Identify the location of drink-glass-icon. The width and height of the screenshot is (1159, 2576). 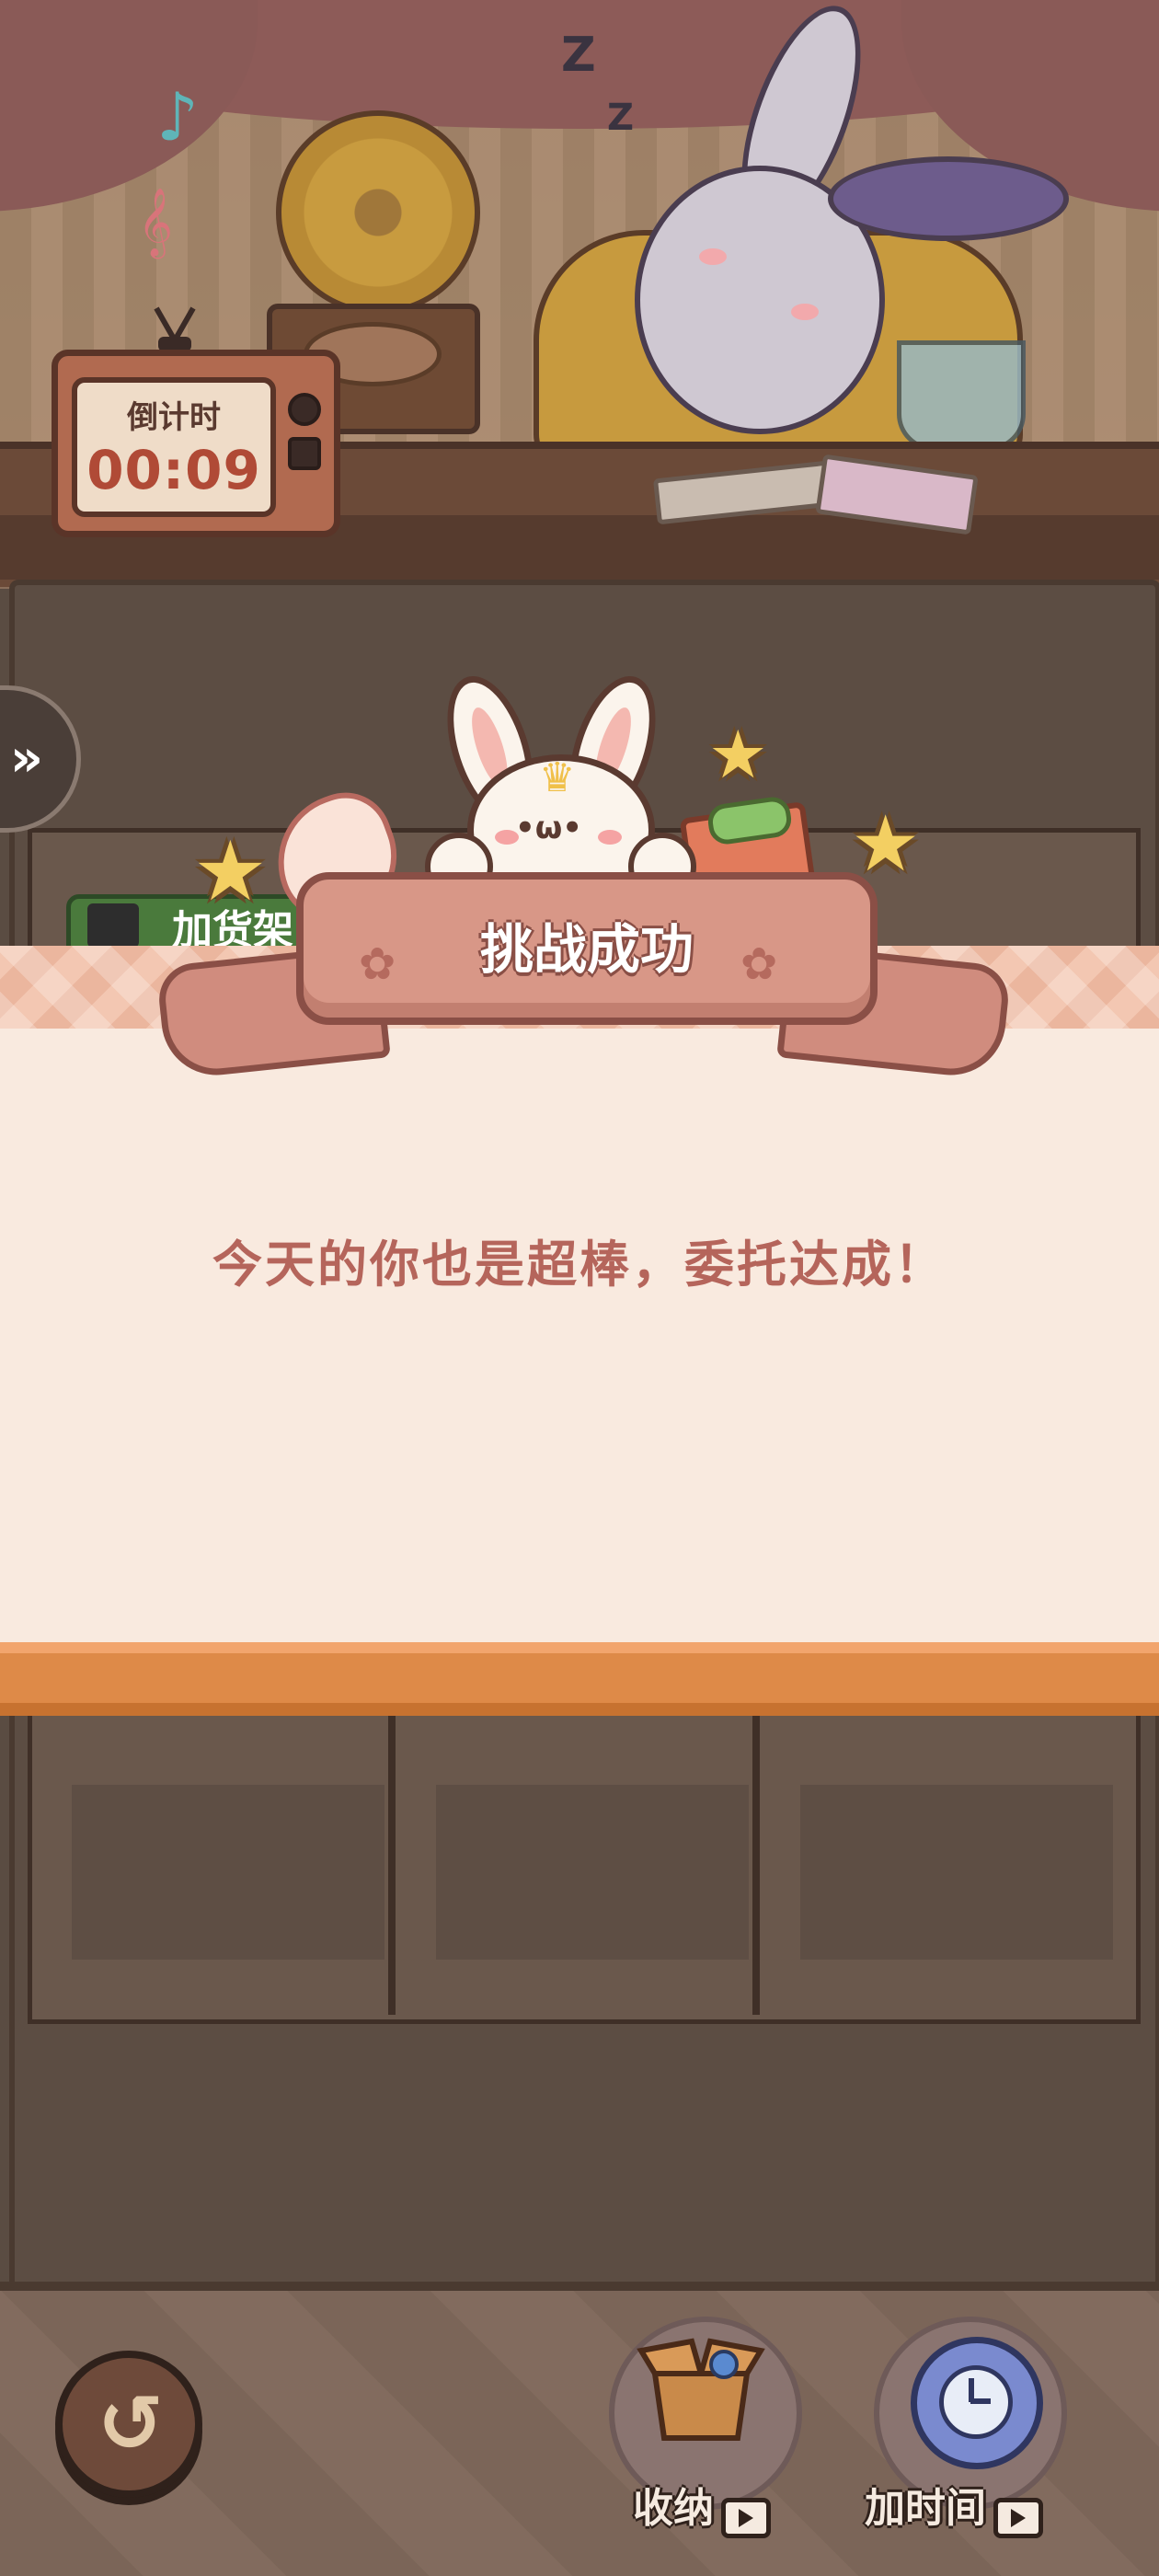
(961, 395).